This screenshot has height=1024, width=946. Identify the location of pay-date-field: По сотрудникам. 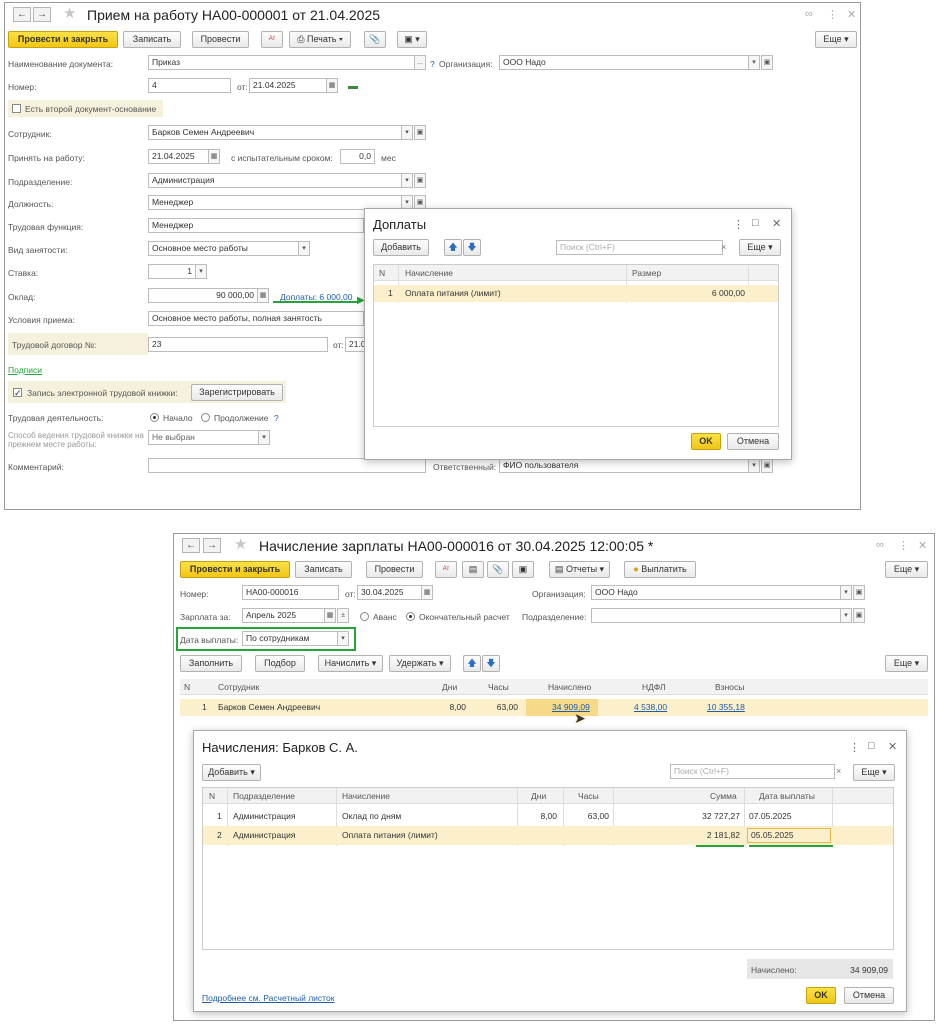
(290, 638).